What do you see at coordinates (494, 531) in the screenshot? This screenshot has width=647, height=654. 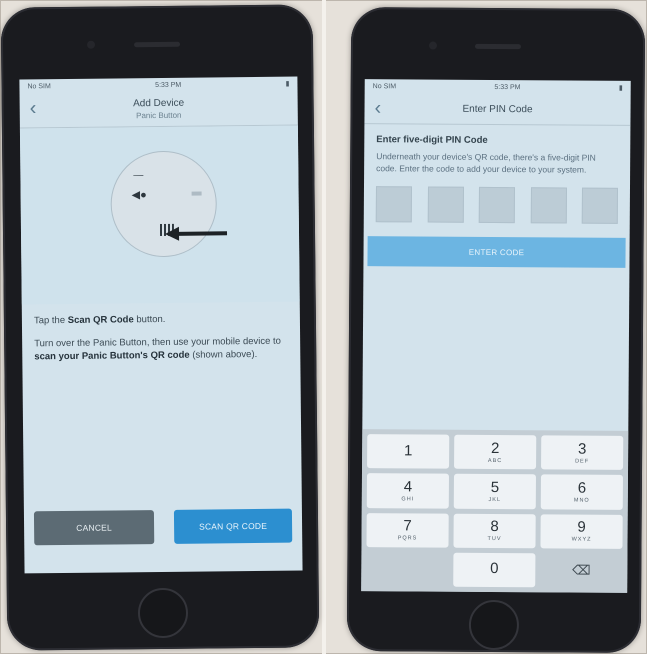 I see `key-8: 8 TUV` at bounding box center [494, 531].